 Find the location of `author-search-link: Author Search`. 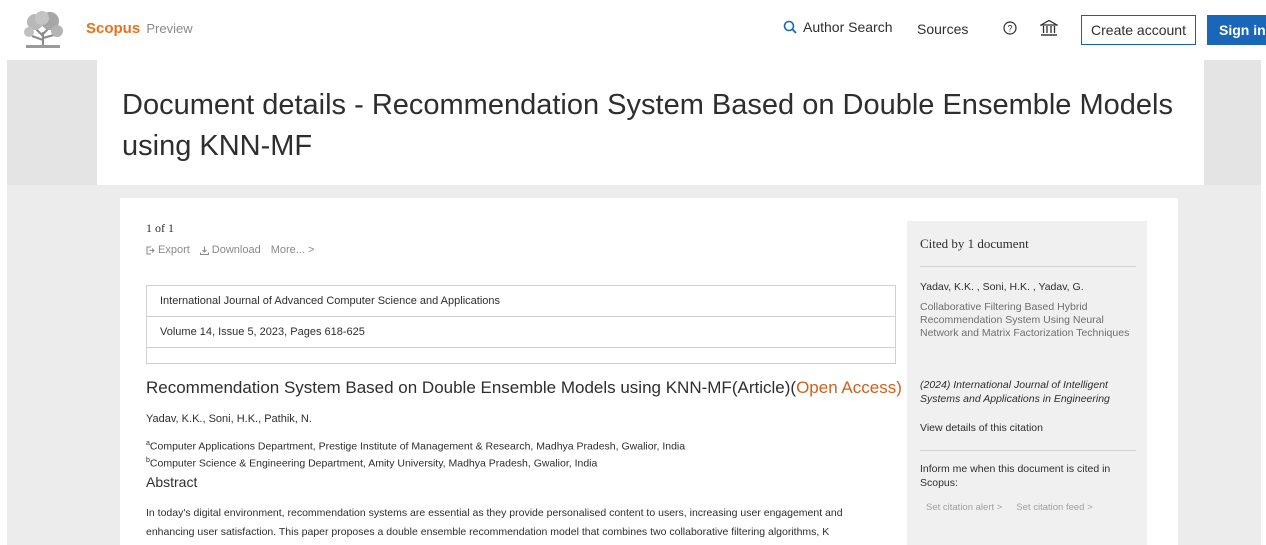

author-search-link: Author Search is located at coordinates (838, 27).